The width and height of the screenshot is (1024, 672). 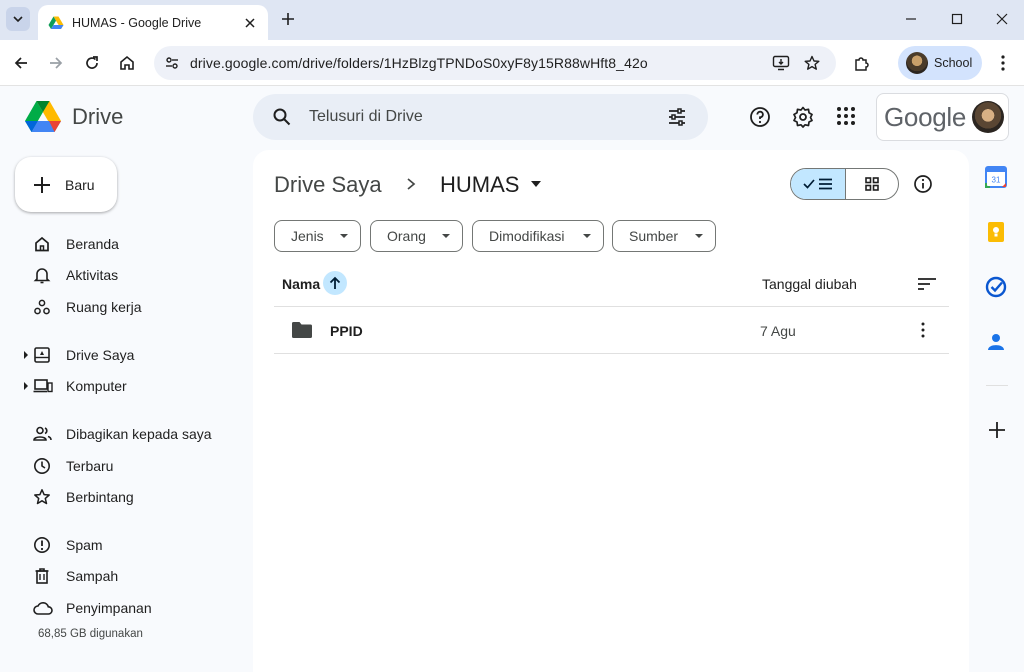 What do you see at coordinates (1003, 63) in the screenshot?
I see `browser-menu-icon` at bounding box center [1003, 63].